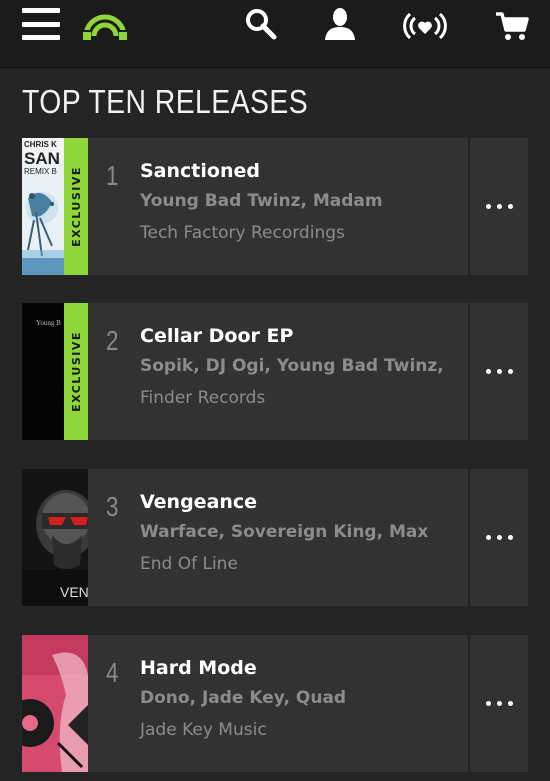  I want to click on release-artists: Dono, Jade Key, Quad, so click(295, 698).